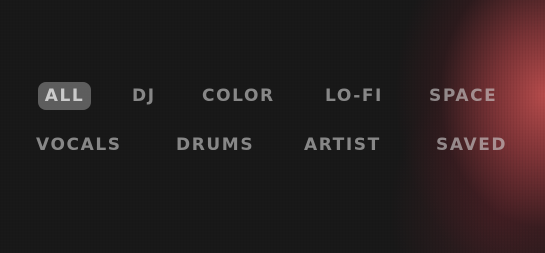 Image resolution: width=545 pixels, height=253 pixels. What do you see at coordinates (215, 145) in the screenshot?
I see `filter-chip-drums: DRUMS` at bounding box center [215, 145].